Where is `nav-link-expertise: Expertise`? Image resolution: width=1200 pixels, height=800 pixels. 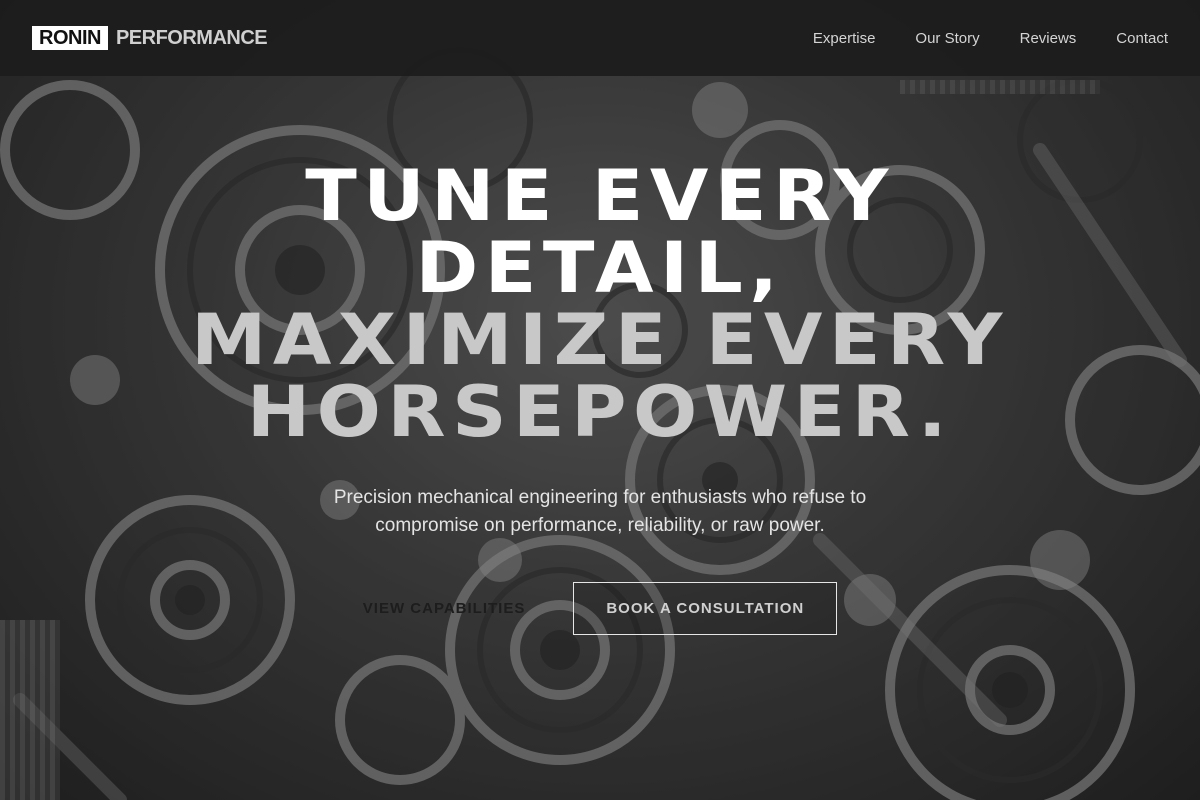
nav-link-expertise: Expertise is located at coordinates (844, 38).